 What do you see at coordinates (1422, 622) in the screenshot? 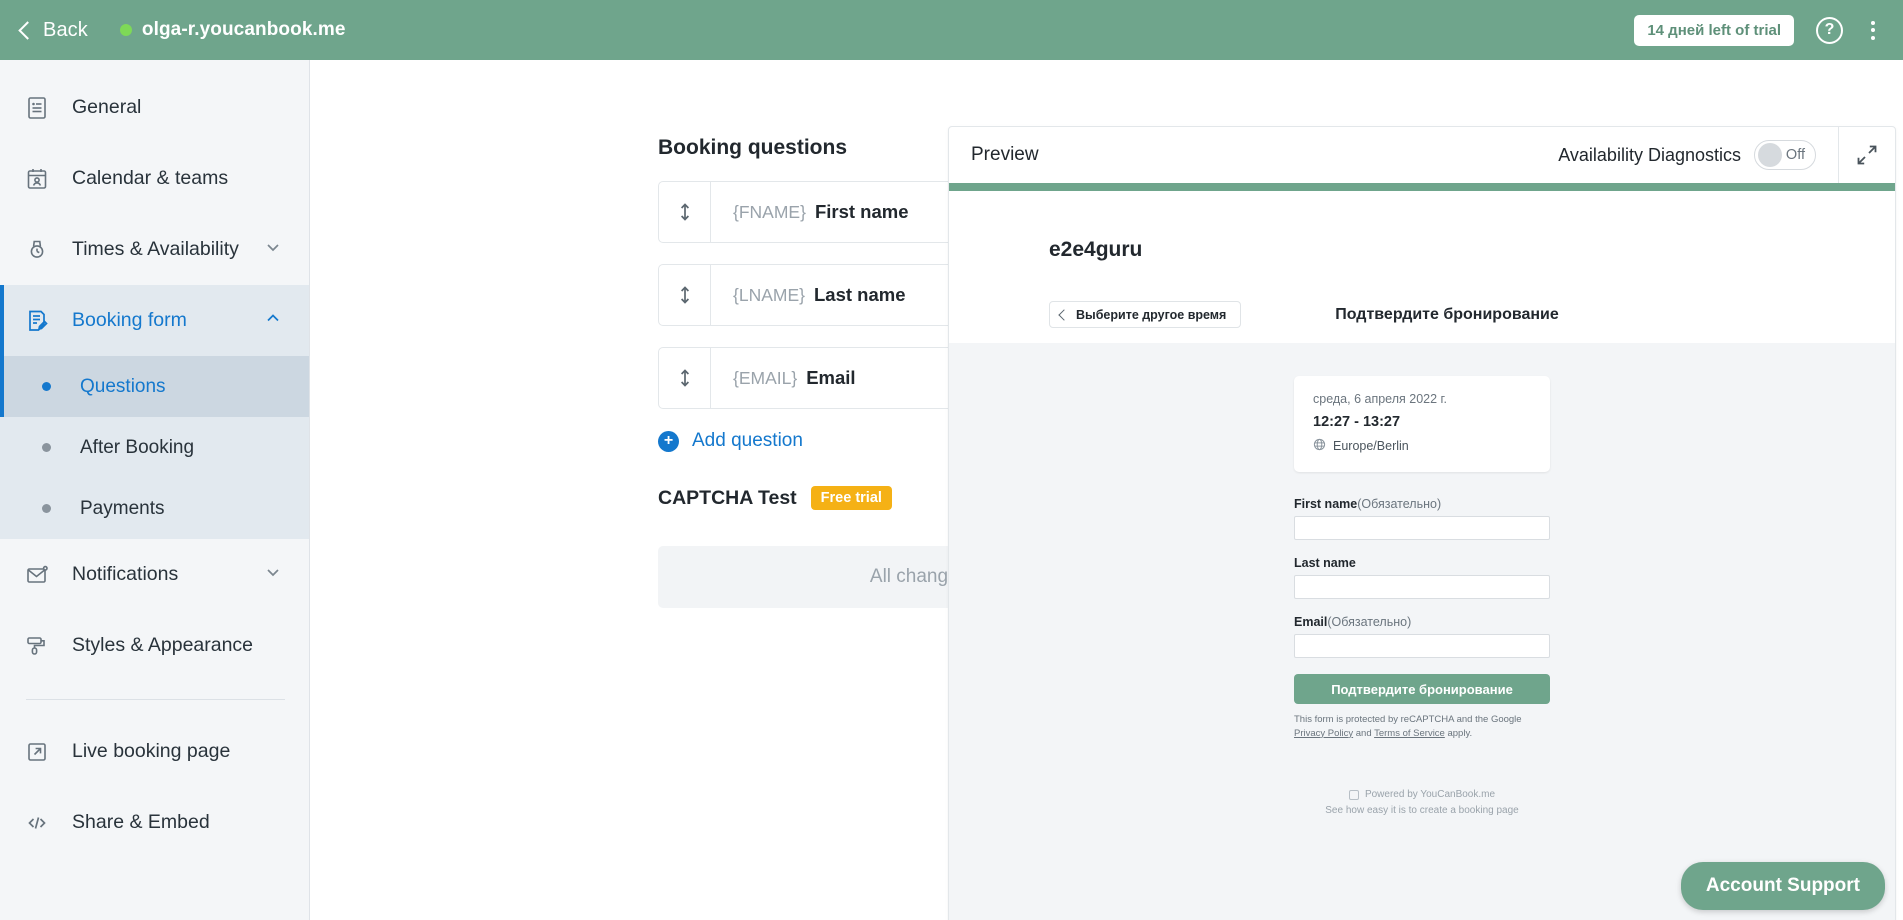
I see `preview-field-label: Email(Обязательно)` at bounding box center [1422, 622].